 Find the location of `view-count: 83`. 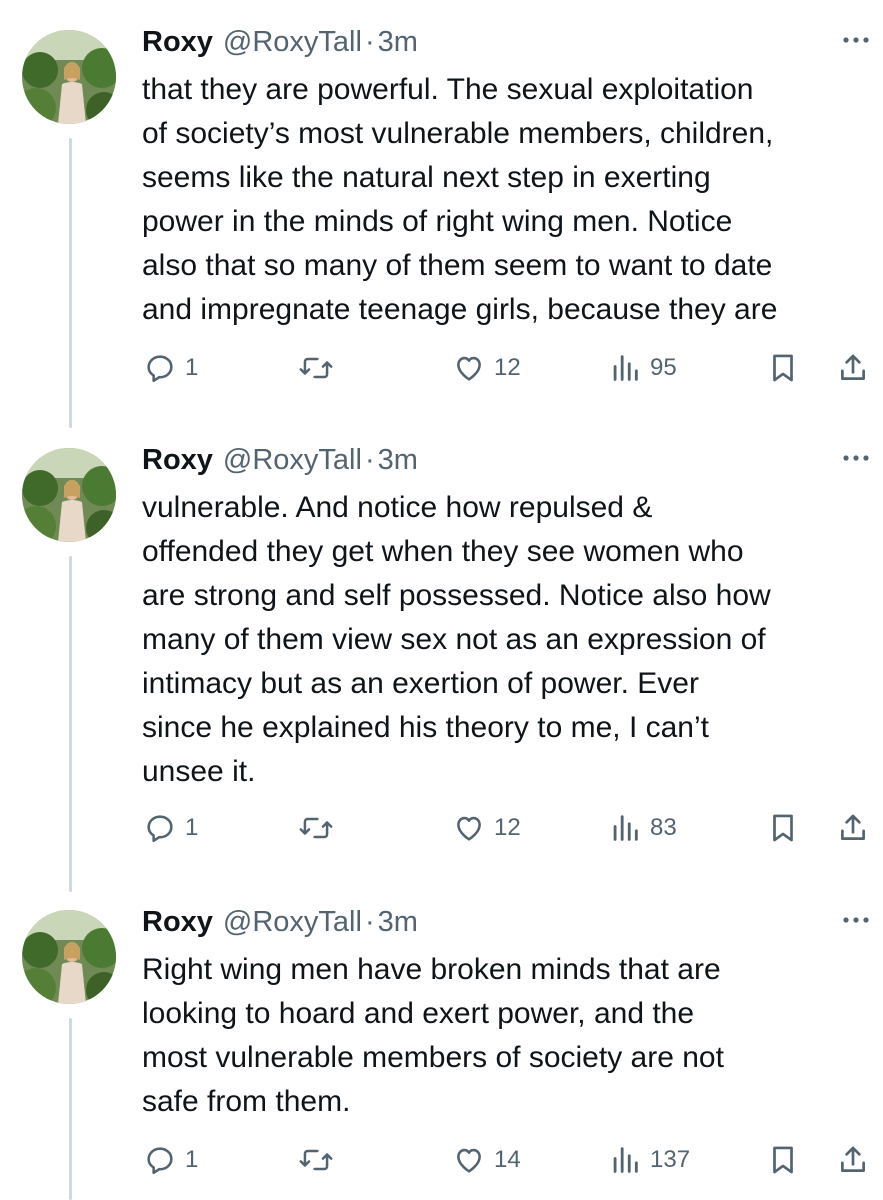

view-count: 83 is located at coordinates (663, 827).